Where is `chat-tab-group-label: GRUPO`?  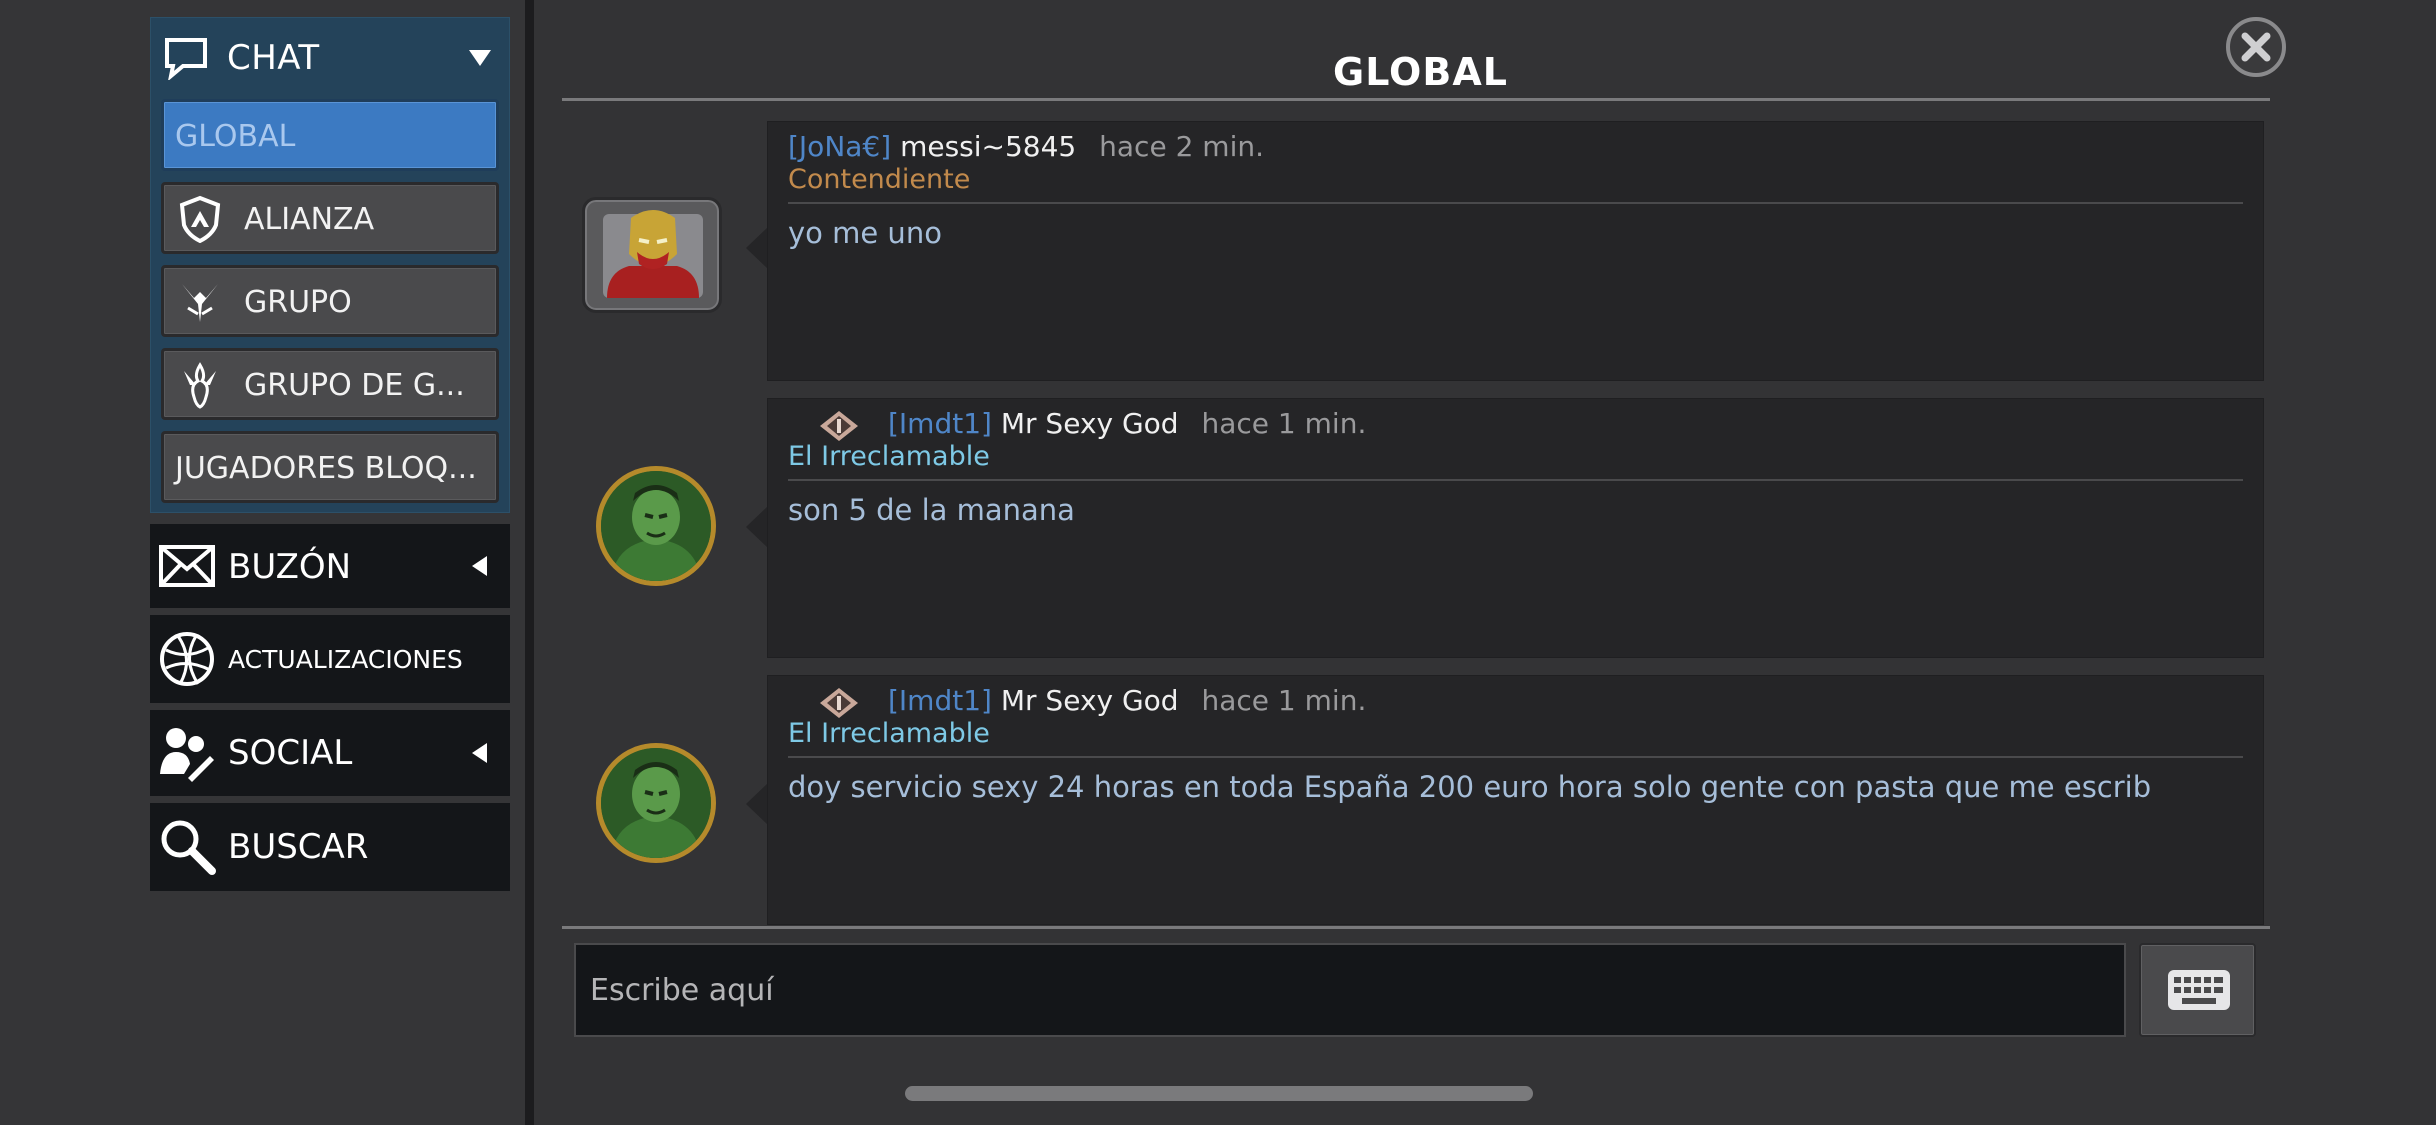
chat-tab-group-label: GRUPO is located at coordinates (298, 302).